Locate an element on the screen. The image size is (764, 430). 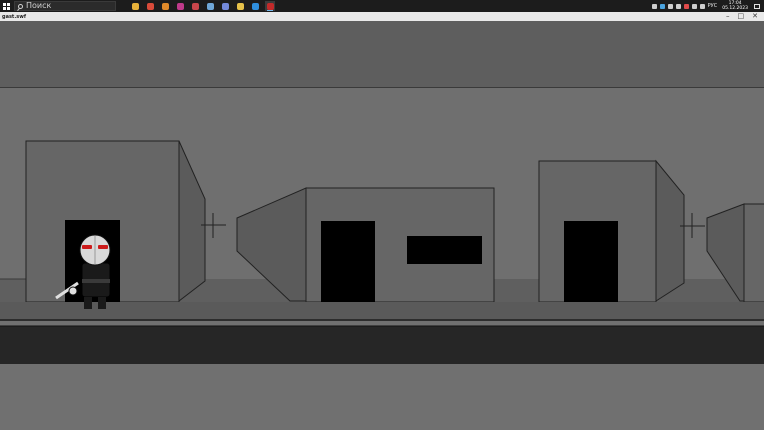
app-icon is located at coordinates (180, 6).